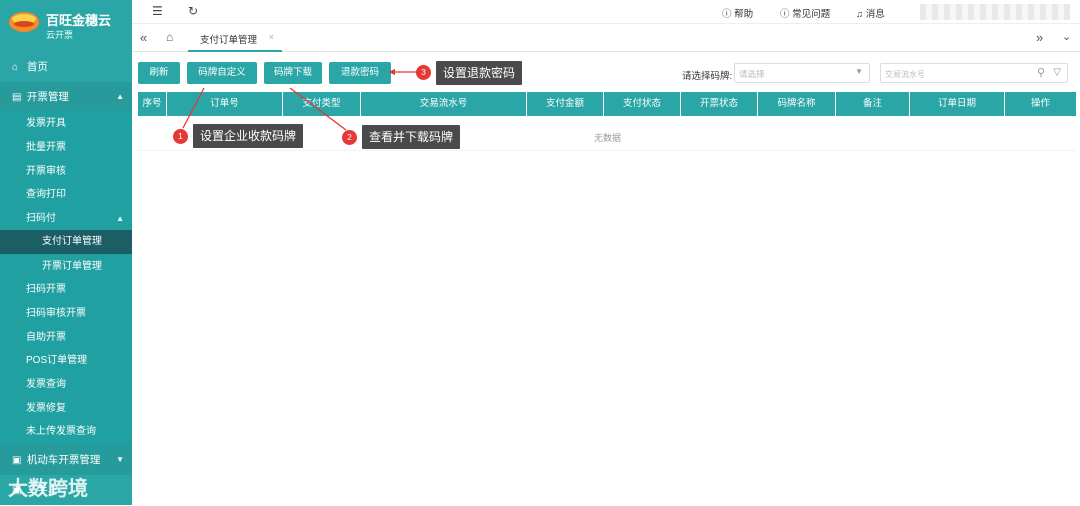 The height and width of the screenshot is (506, 1080). What do you see at coordinates (48, 489) in the screenshot?
I see `watermark-text: 大数跨境` at bounding box center [48, 489].